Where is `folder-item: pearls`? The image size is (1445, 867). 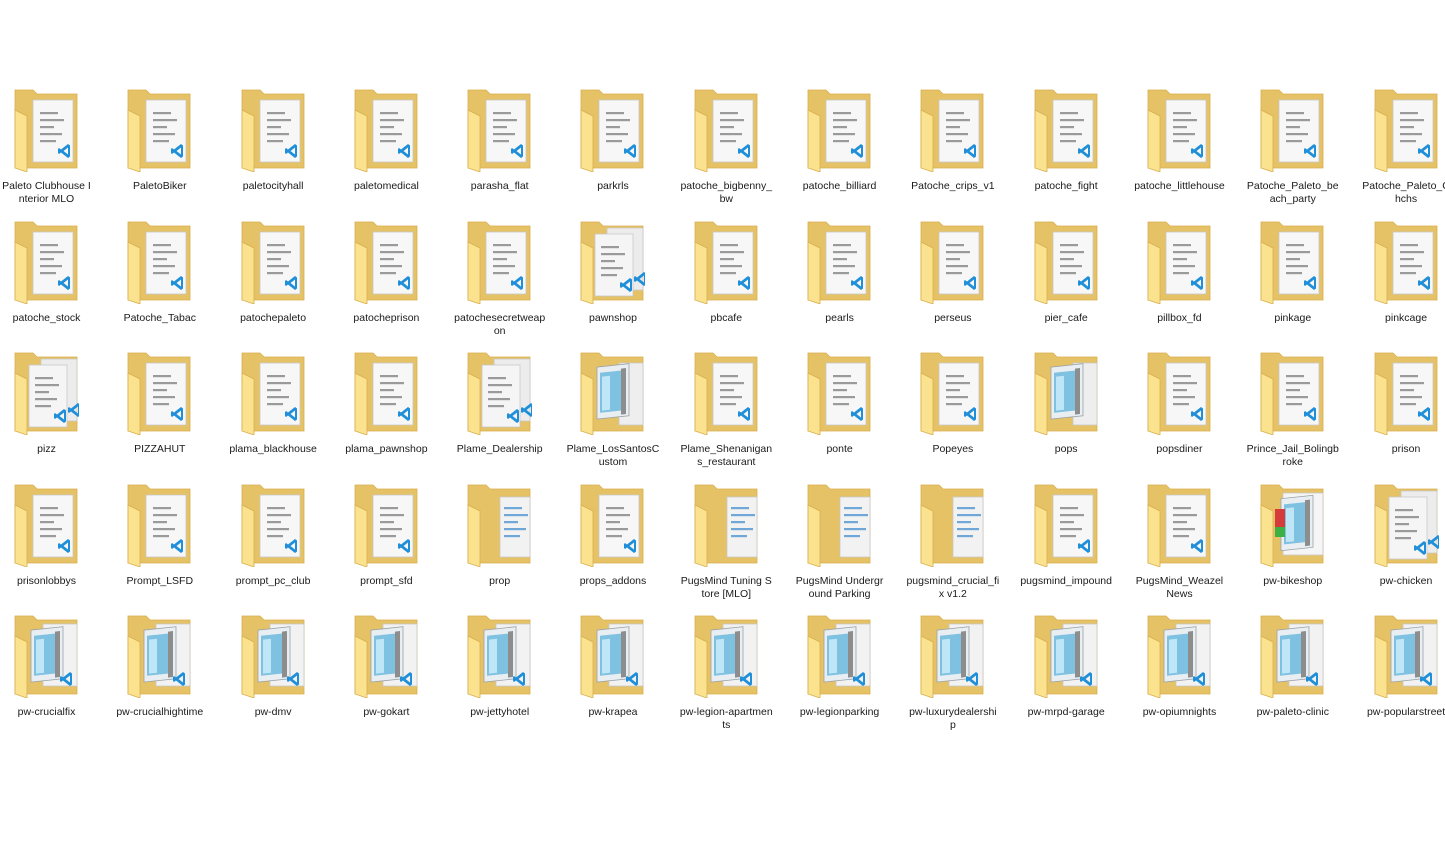
folder-item: pearls is located at coordinates (849, 285).